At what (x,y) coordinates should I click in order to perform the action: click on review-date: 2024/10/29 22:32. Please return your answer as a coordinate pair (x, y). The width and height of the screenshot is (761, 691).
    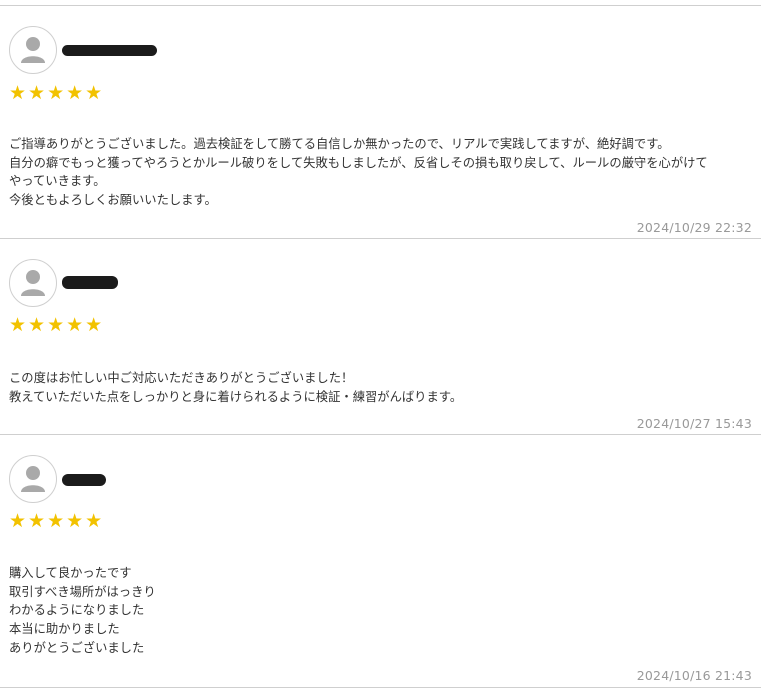
    Looking at the image, I should click on (694, 227).